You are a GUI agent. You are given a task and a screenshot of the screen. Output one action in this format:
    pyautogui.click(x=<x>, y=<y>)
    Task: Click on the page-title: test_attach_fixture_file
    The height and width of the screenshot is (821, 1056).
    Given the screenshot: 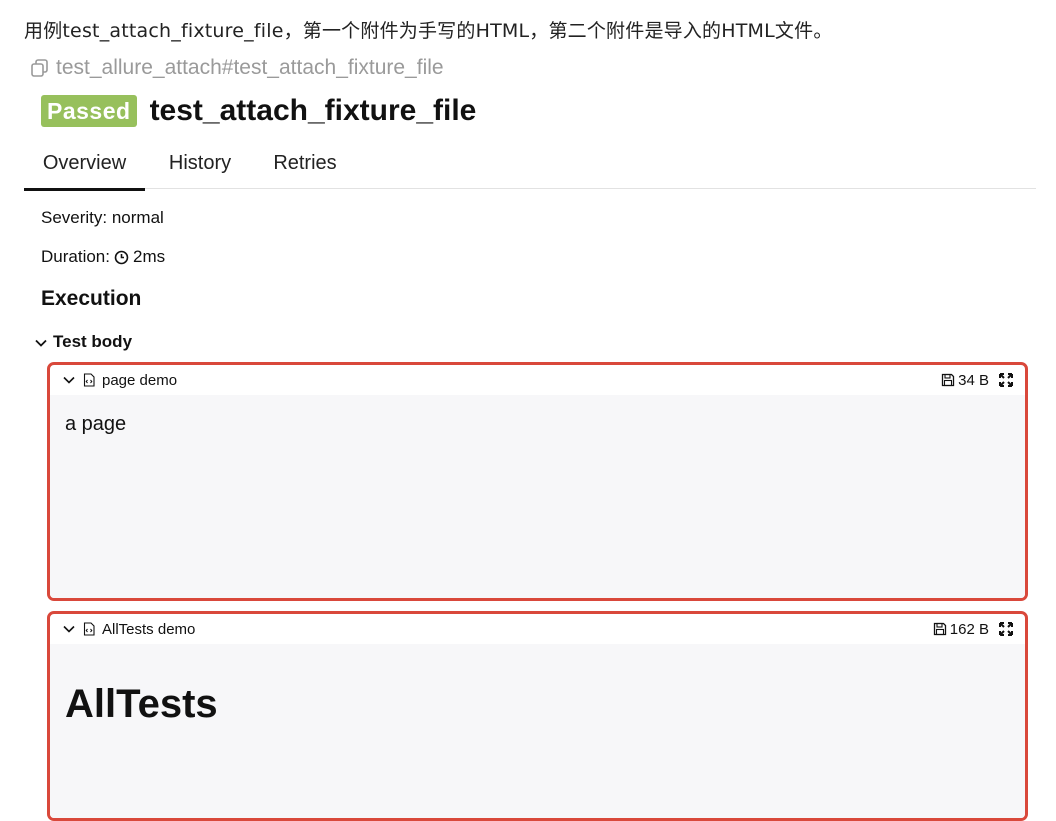 What is the action you would take?
    pyautogui.click(x=313, y=110)
    